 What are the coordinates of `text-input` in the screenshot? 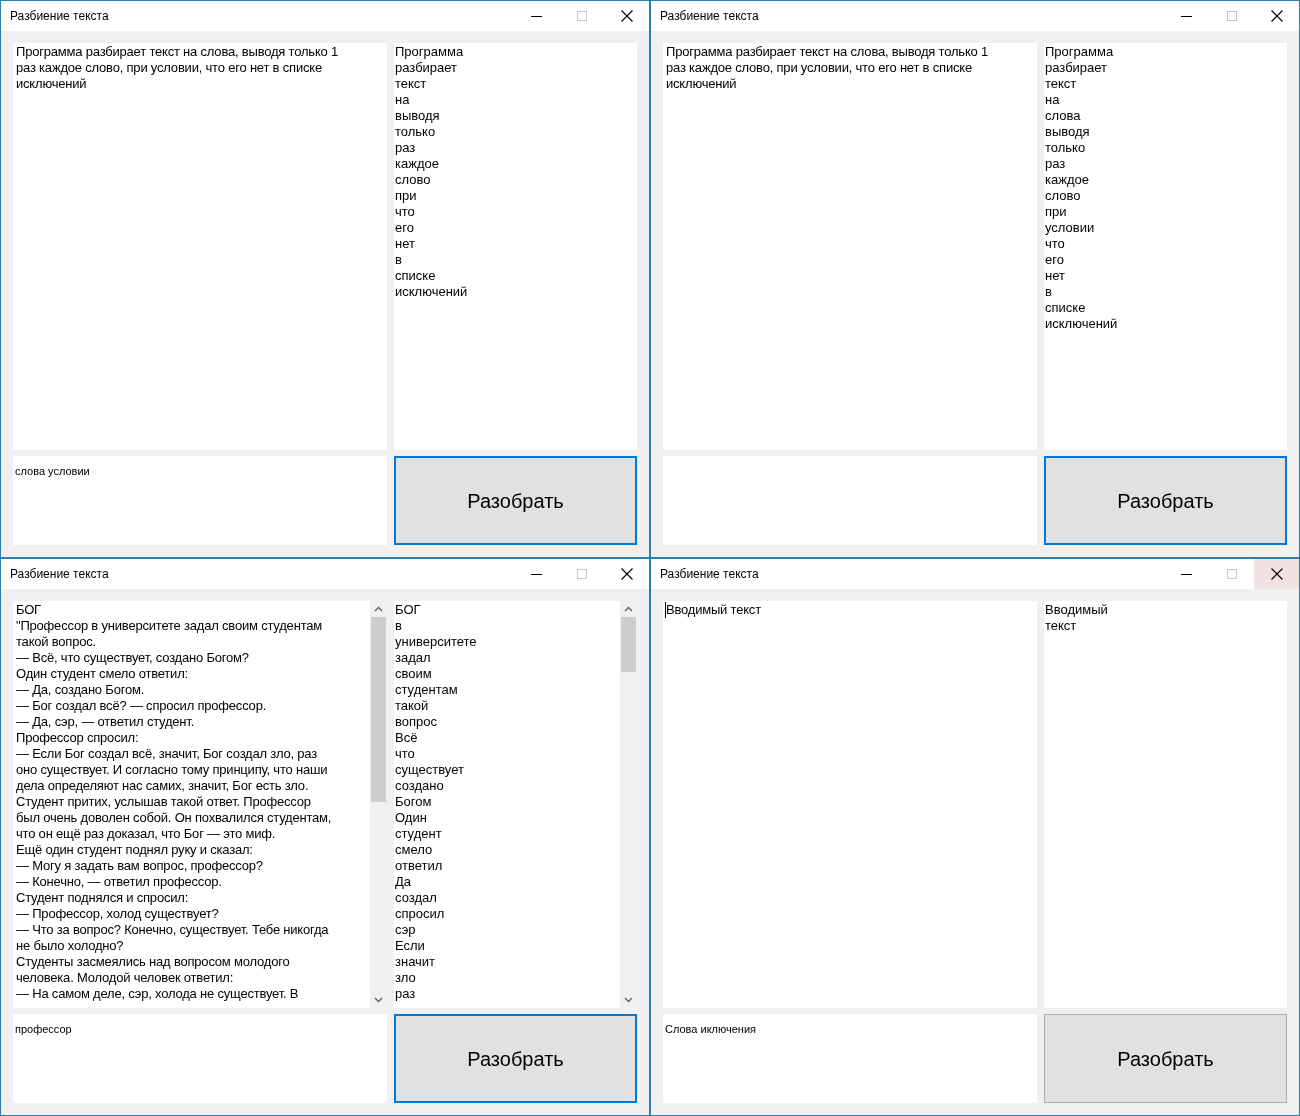 It's located at (200, 804).